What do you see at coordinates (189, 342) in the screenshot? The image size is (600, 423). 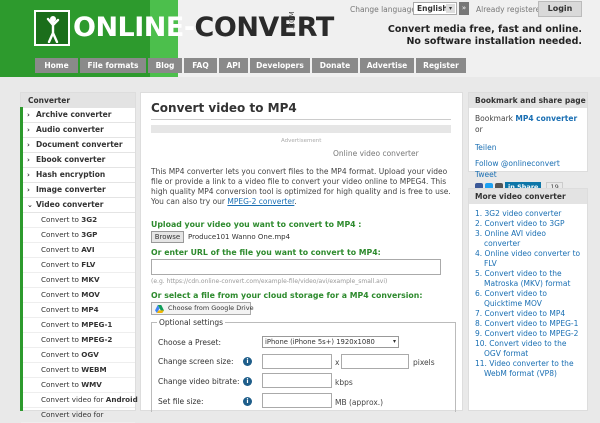 I see `preset-label: Choose a Preset:` at bounding box center [189, 342].